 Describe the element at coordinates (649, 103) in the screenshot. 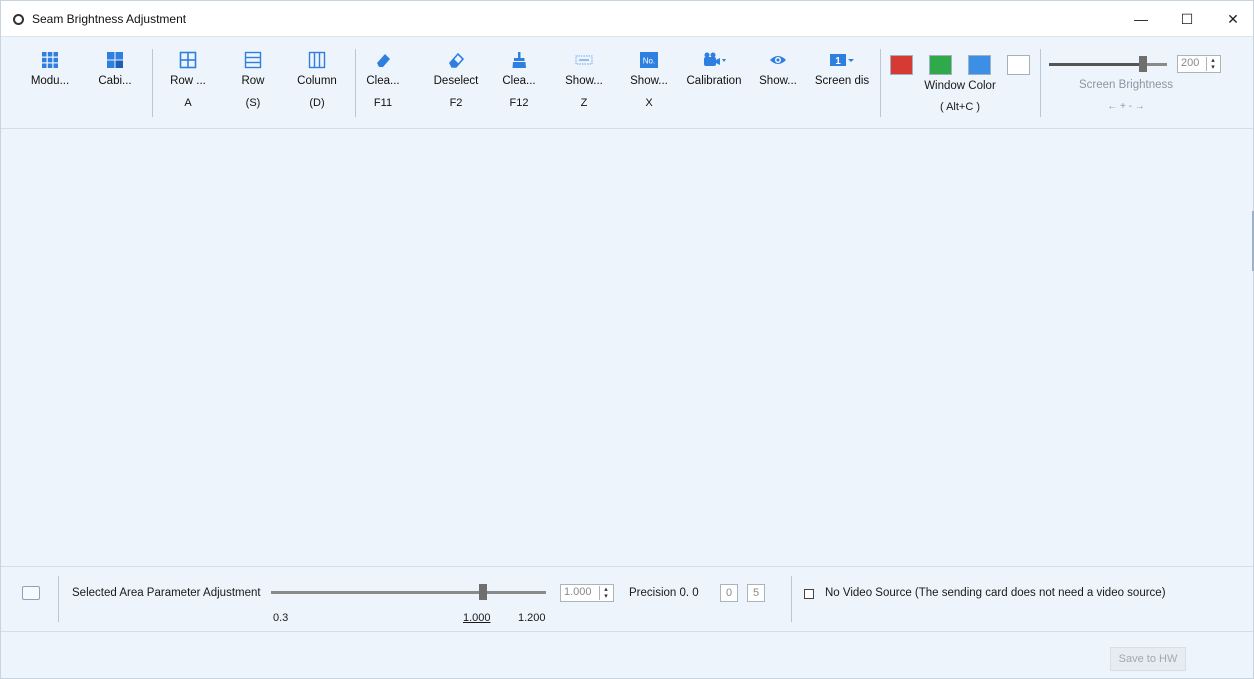

I see `show-number-shortcut: X` at that location.